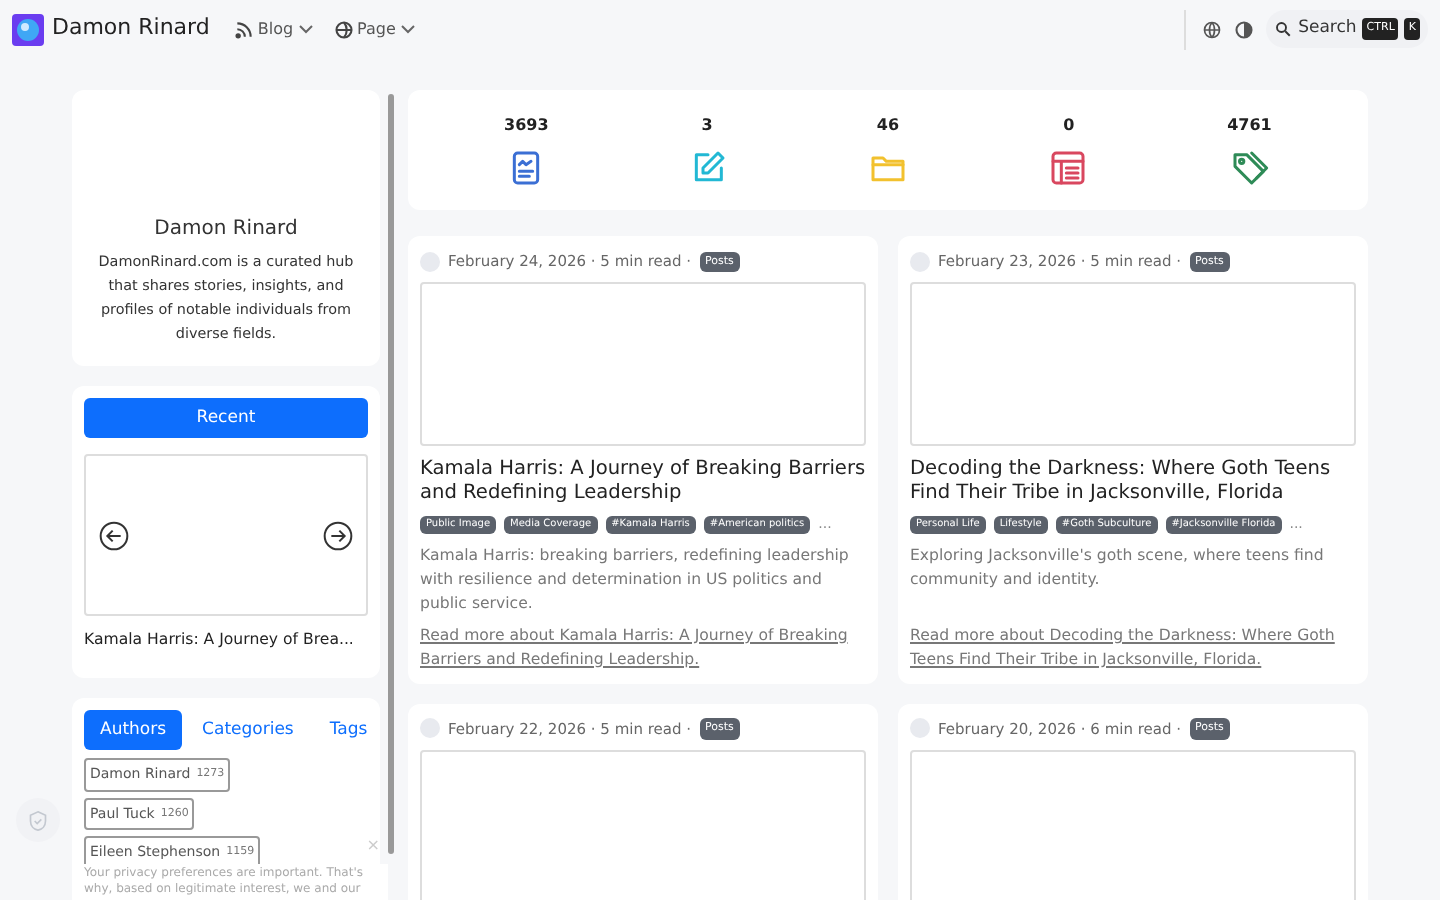 The image size is (1440, 900). Describe the element at coordinates (391, 474) in the screenshot. I see `scrollbar-thumb` at that location.